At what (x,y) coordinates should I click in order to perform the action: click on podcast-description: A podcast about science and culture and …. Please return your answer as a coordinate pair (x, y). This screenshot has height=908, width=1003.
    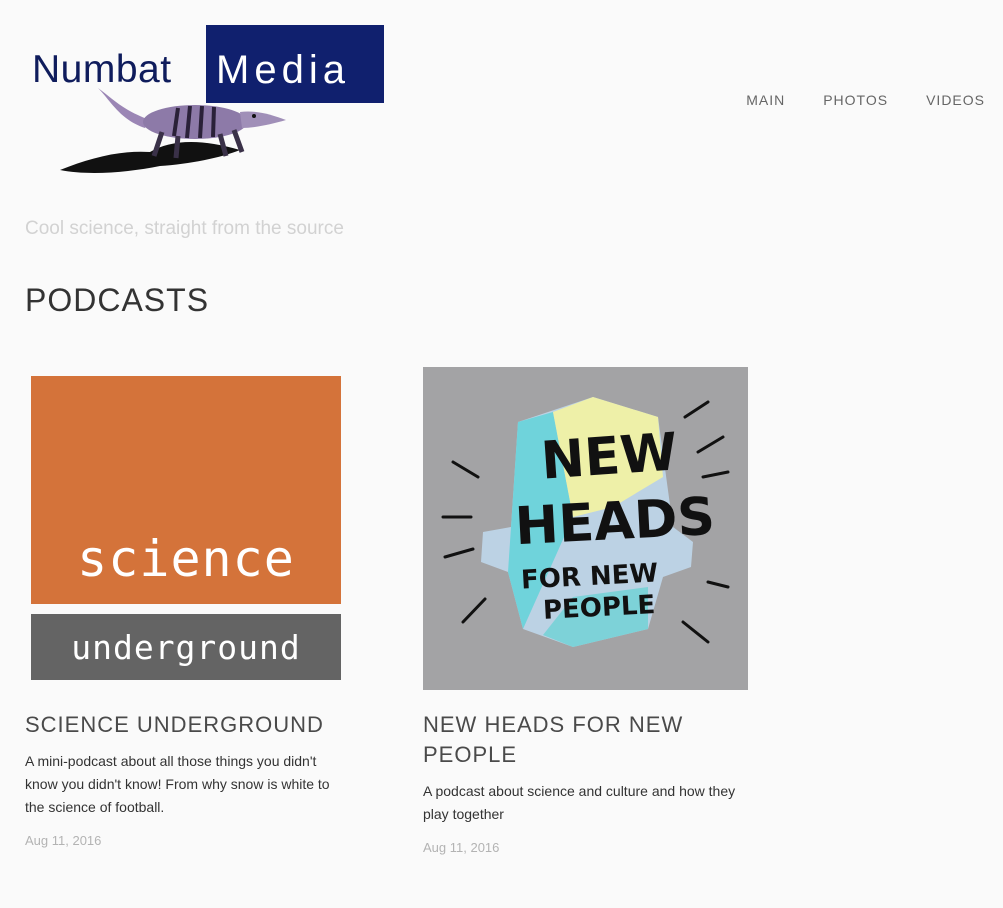
    Looking at the image, I should click on (579, 802).